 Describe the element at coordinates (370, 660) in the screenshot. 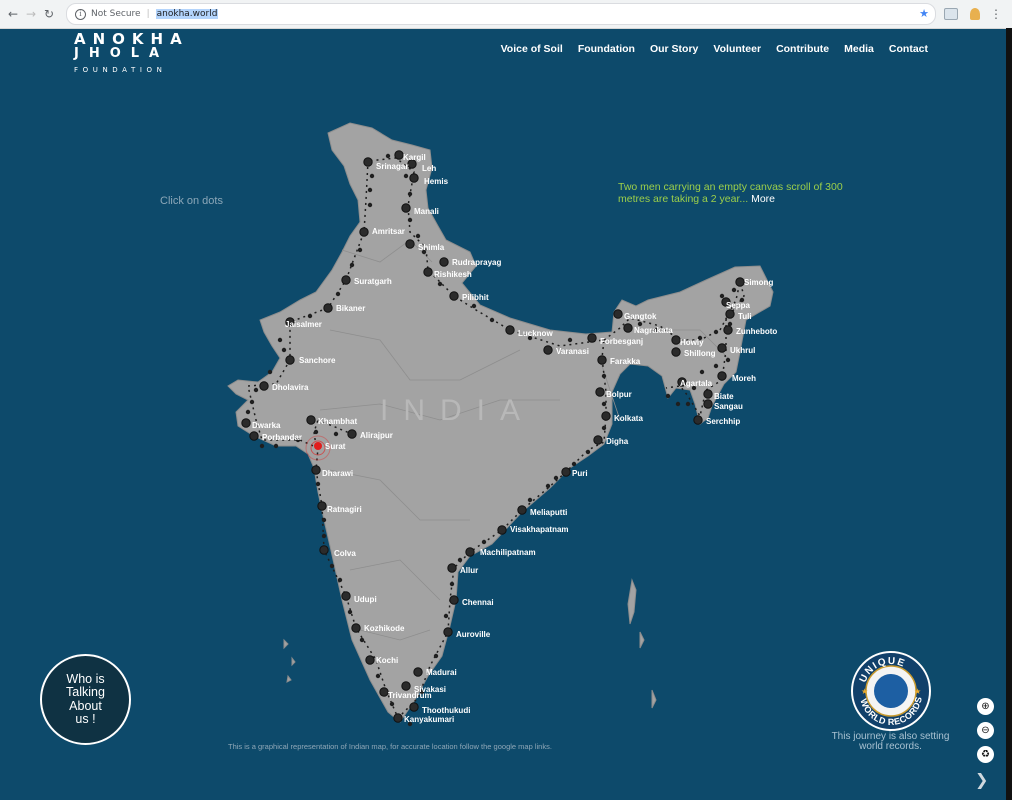

I see `city-dot-kochi` at that location.